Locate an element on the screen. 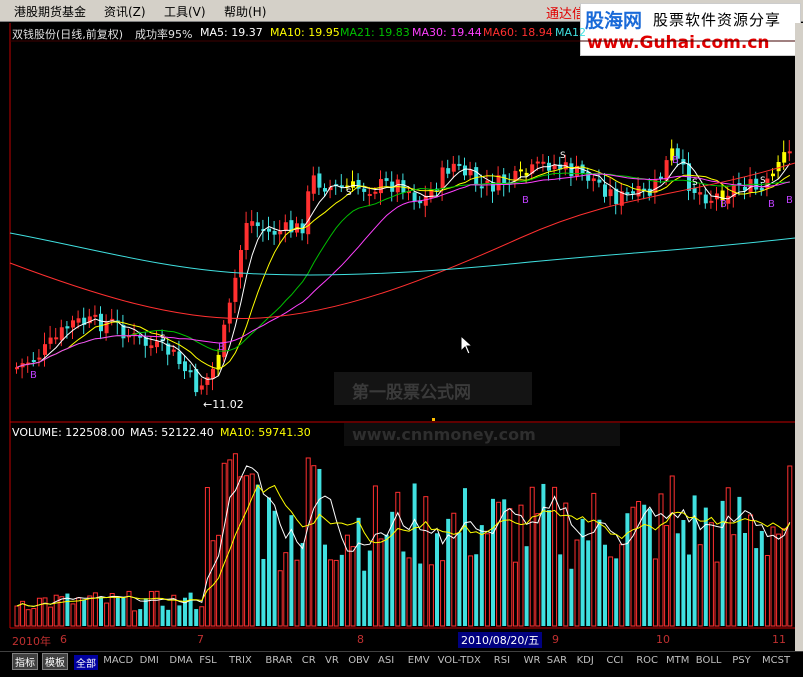 The image size is (803, 677). ma60-label: MA60: 18.94 is located at coordinates (518, 32).